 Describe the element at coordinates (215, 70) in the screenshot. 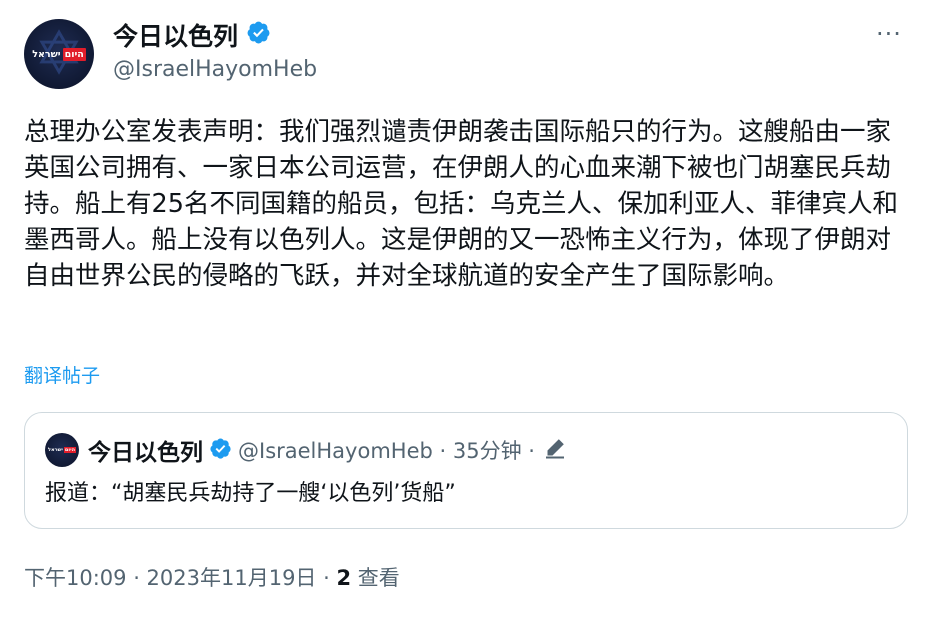

I see `author-handle: @IsraelHayomHeb` at that location.